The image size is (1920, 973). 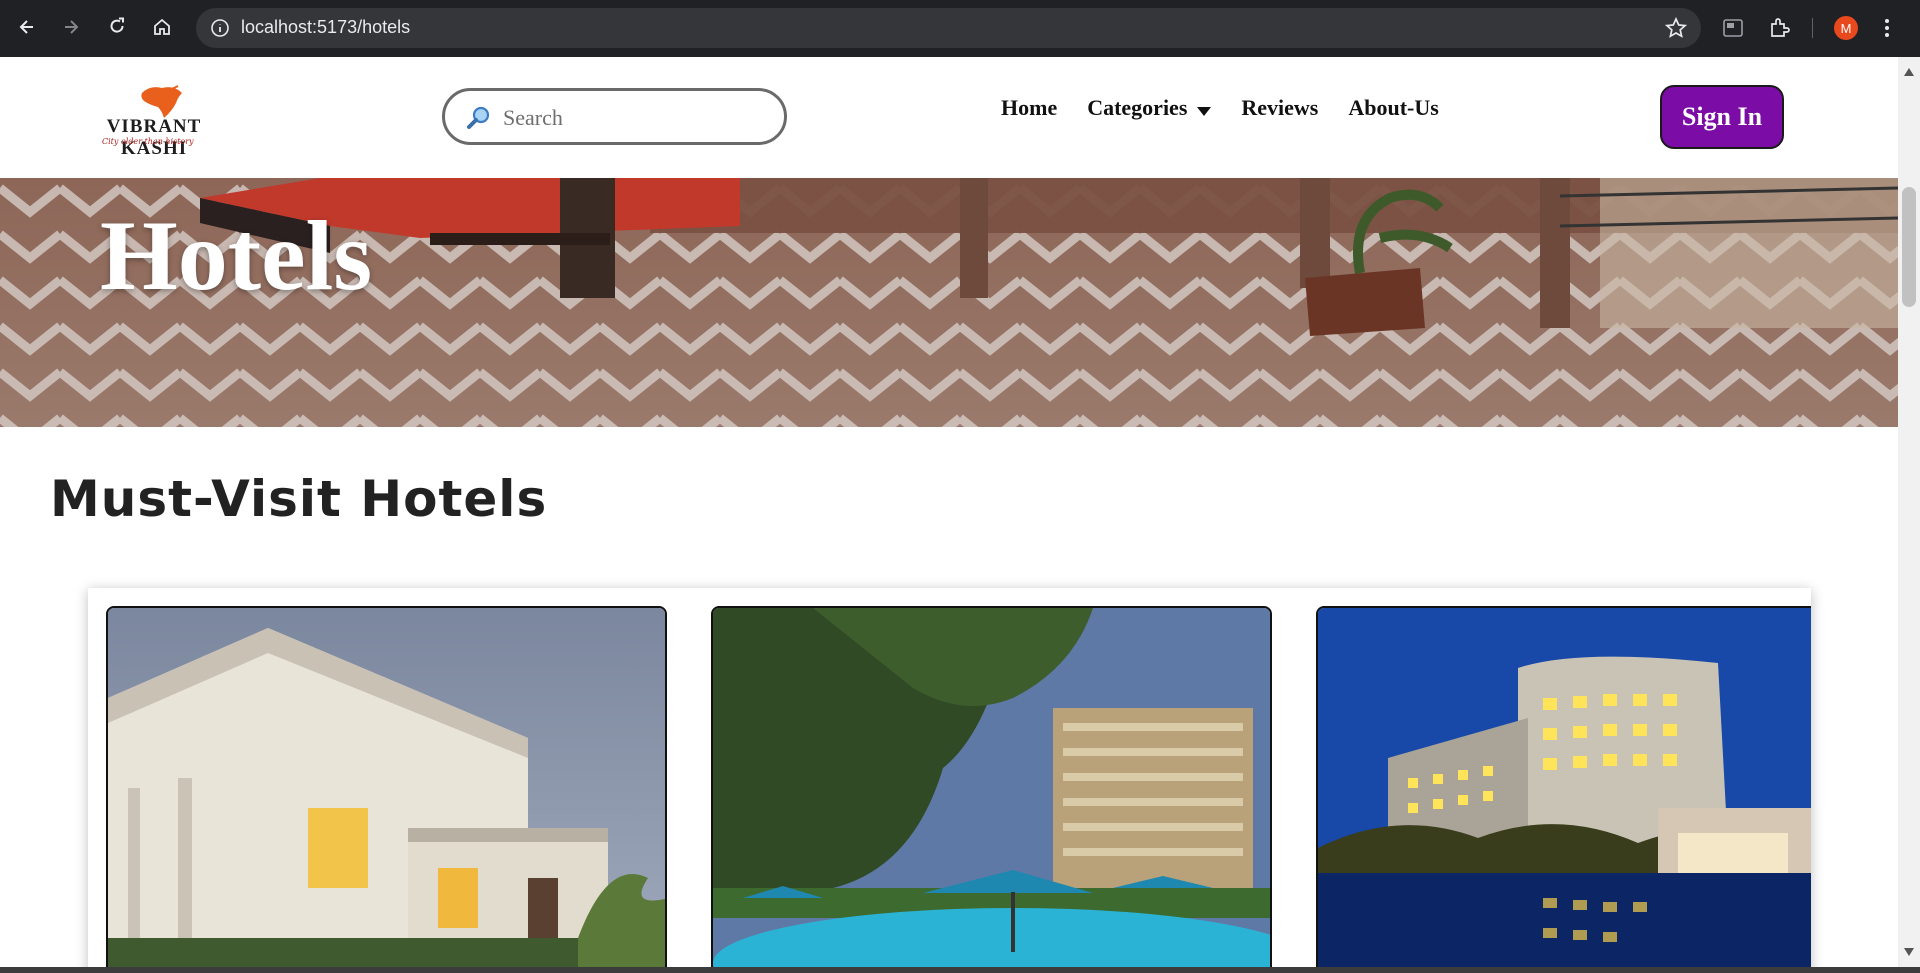 I want to click on scroll-down-icon, so click(x=1909, y=952).